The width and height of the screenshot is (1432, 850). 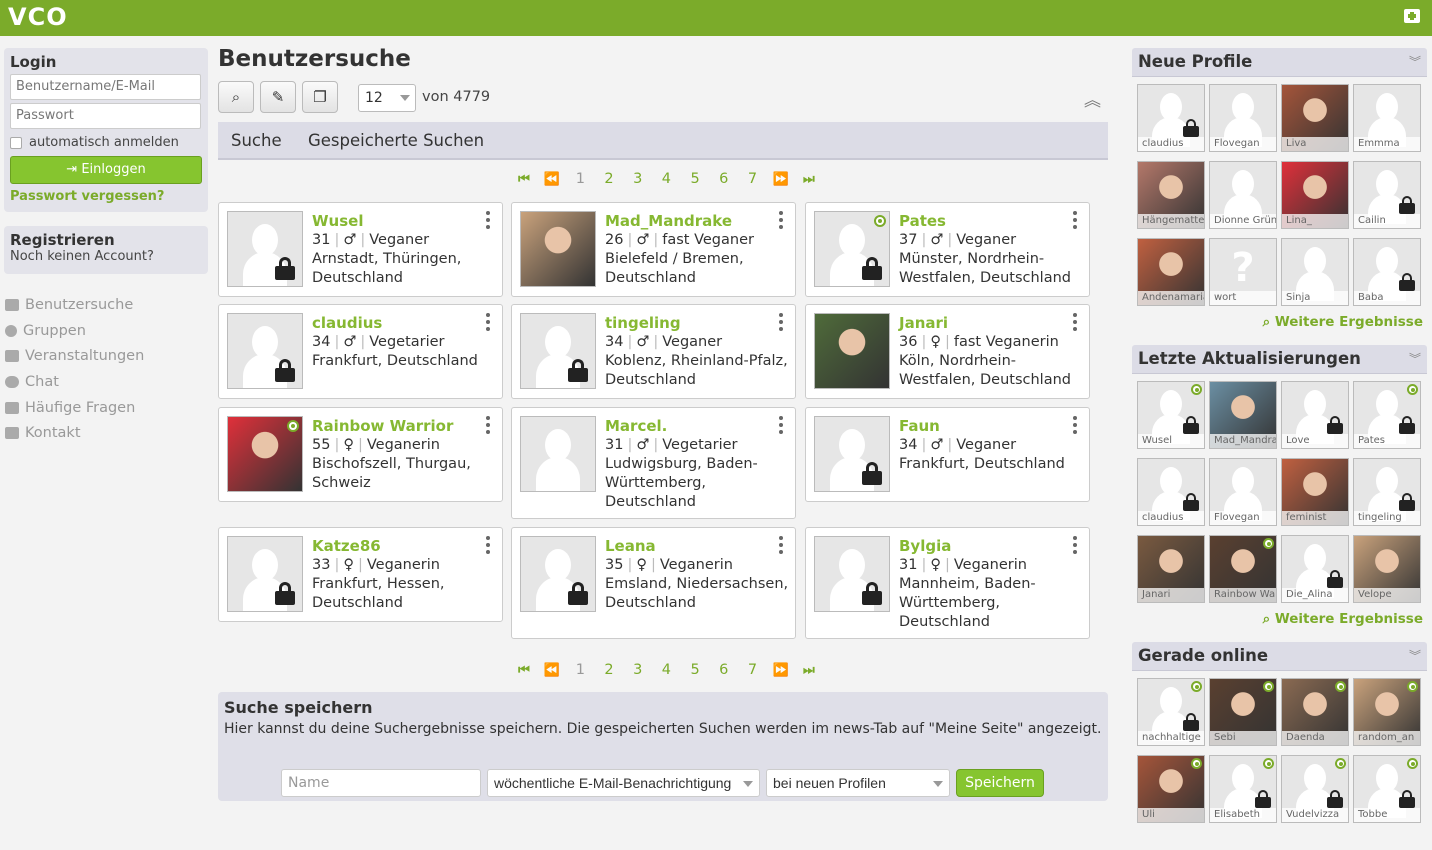 I want to click on last-page-icon: ⏭, so click(x=809, y=179).